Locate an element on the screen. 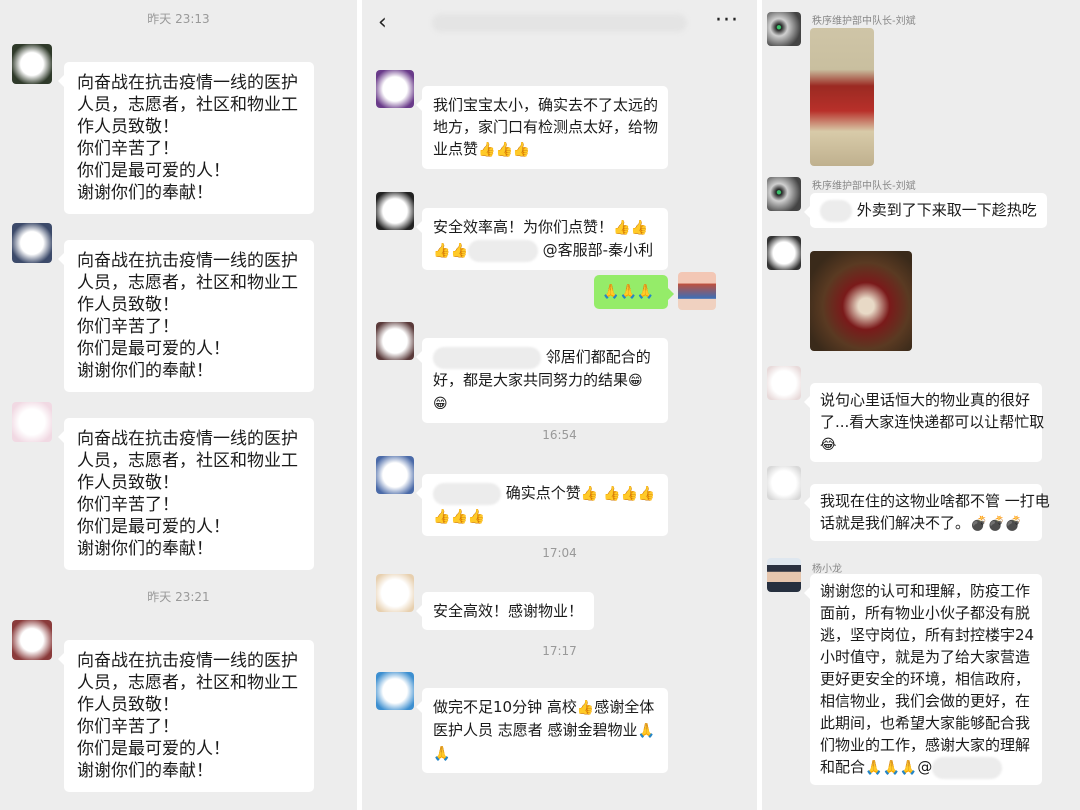 Image resolution: width=1080 pixels, height=810 pixels. message-line: 相信物业，我们会做的更好，在 is located at coordinates (925, 701).